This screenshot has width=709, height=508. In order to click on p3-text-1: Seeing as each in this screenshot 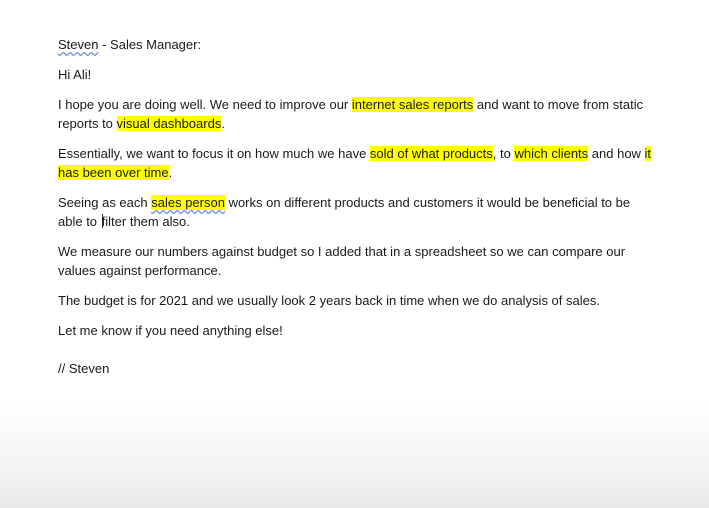, I will do `click(105, 202)`.